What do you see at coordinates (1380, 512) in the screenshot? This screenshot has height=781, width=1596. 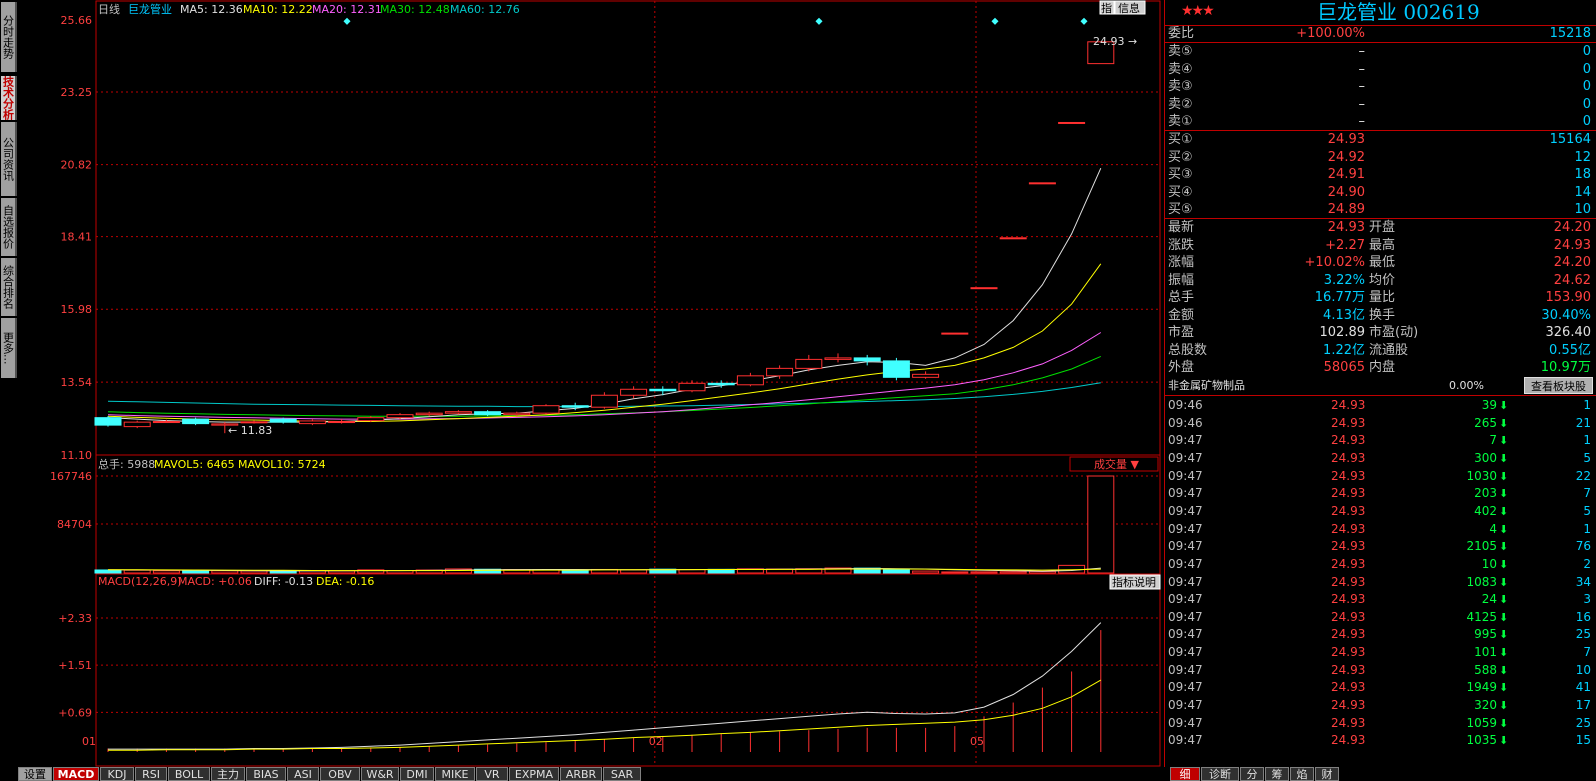 I see `tick-row: 09:47 24.93 402 ⬇ 5` at bounding box center [1380, 512].